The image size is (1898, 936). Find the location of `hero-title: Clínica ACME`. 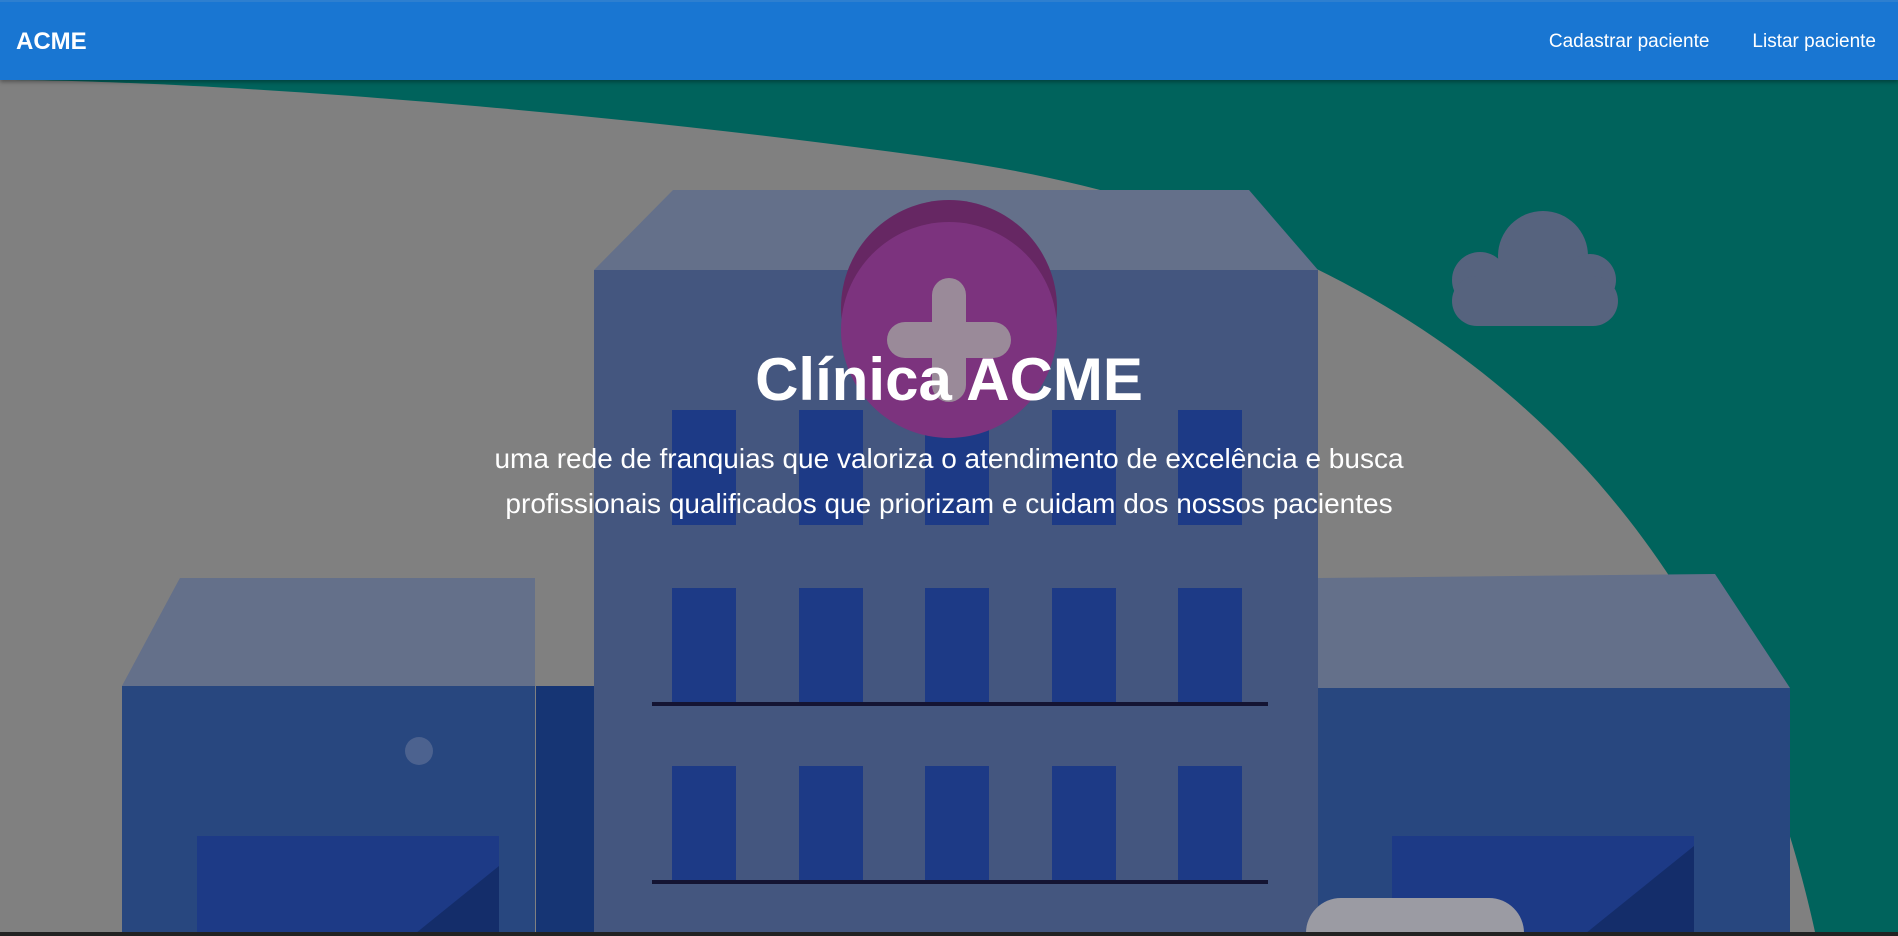

hero-title: Clínica ACME is located at coordinates (949, 379).